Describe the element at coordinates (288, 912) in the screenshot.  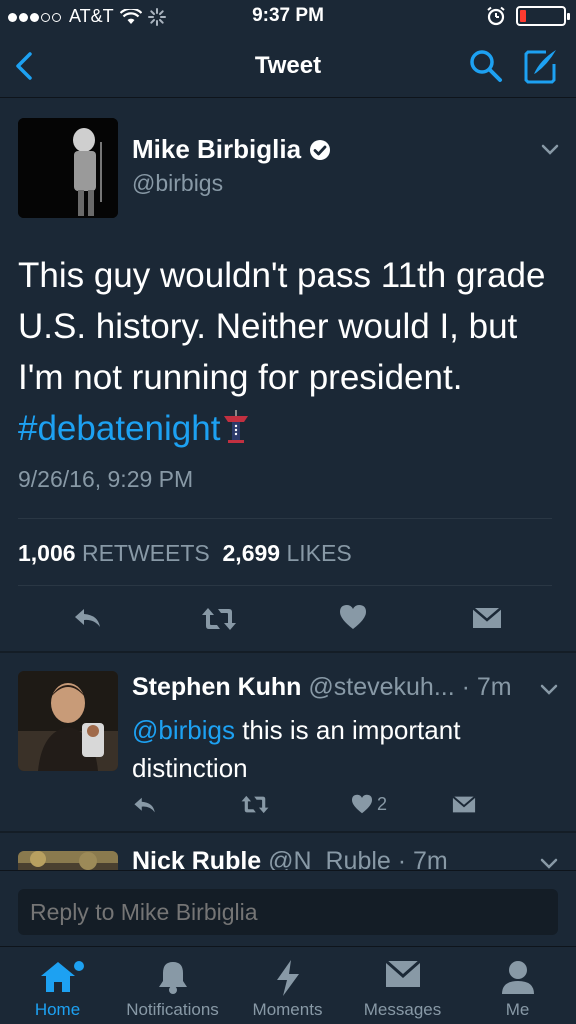
I see `reply-input` at that location.